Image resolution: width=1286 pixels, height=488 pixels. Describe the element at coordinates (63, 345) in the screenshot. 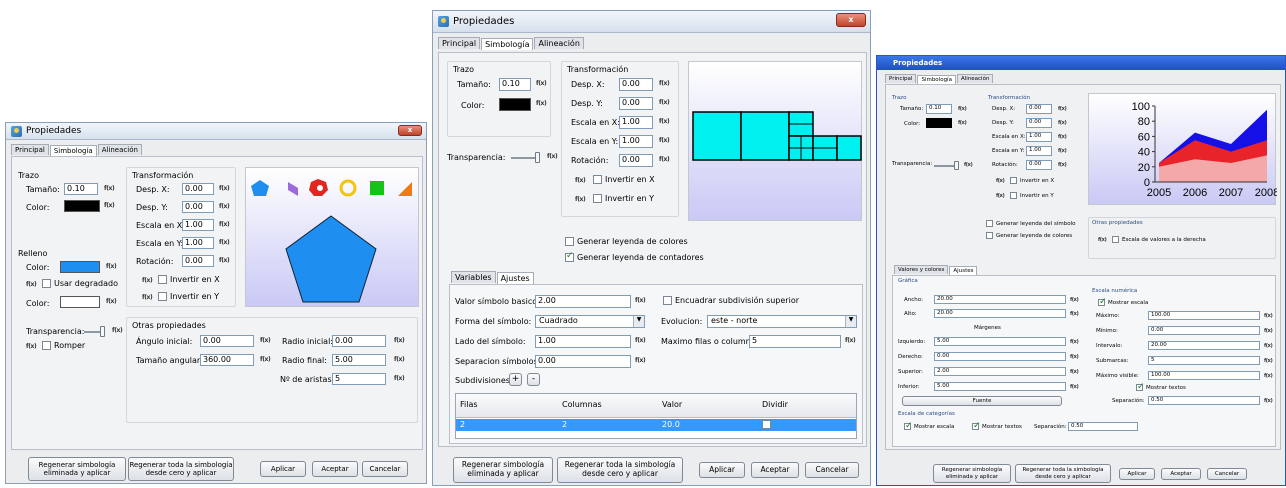

I see `romper-checkbox: Romper` at that location.